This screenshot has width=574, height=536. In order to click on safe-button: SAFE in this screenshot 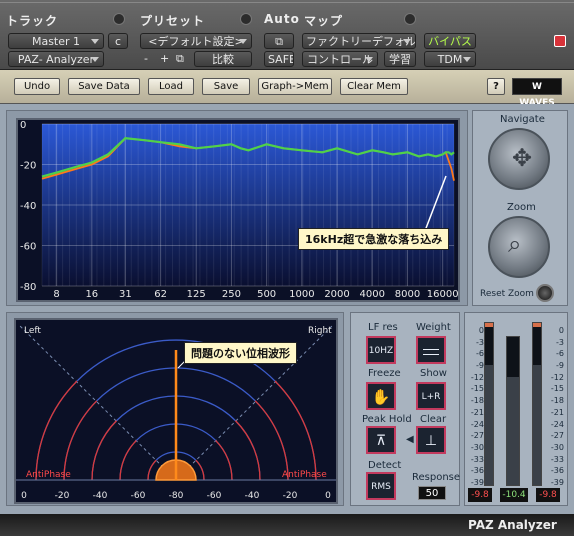, I will do `click(279, 59)`.